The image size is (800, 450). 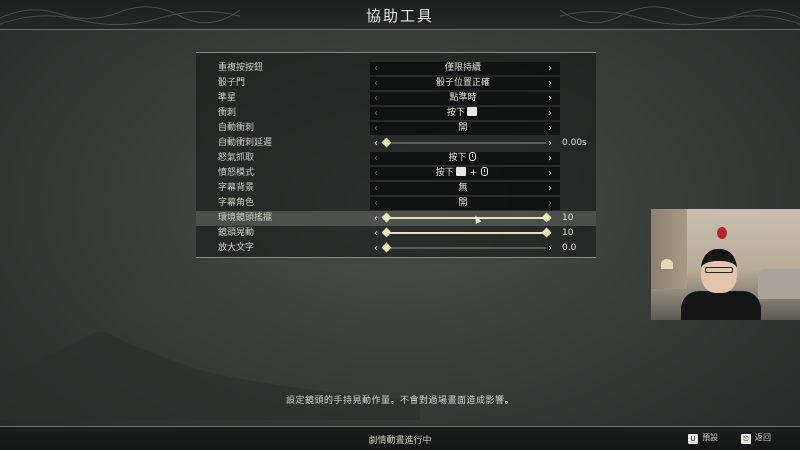 I want to click on setting-row: 準星 ‹ › 點準時, so click(x=396, y=98).